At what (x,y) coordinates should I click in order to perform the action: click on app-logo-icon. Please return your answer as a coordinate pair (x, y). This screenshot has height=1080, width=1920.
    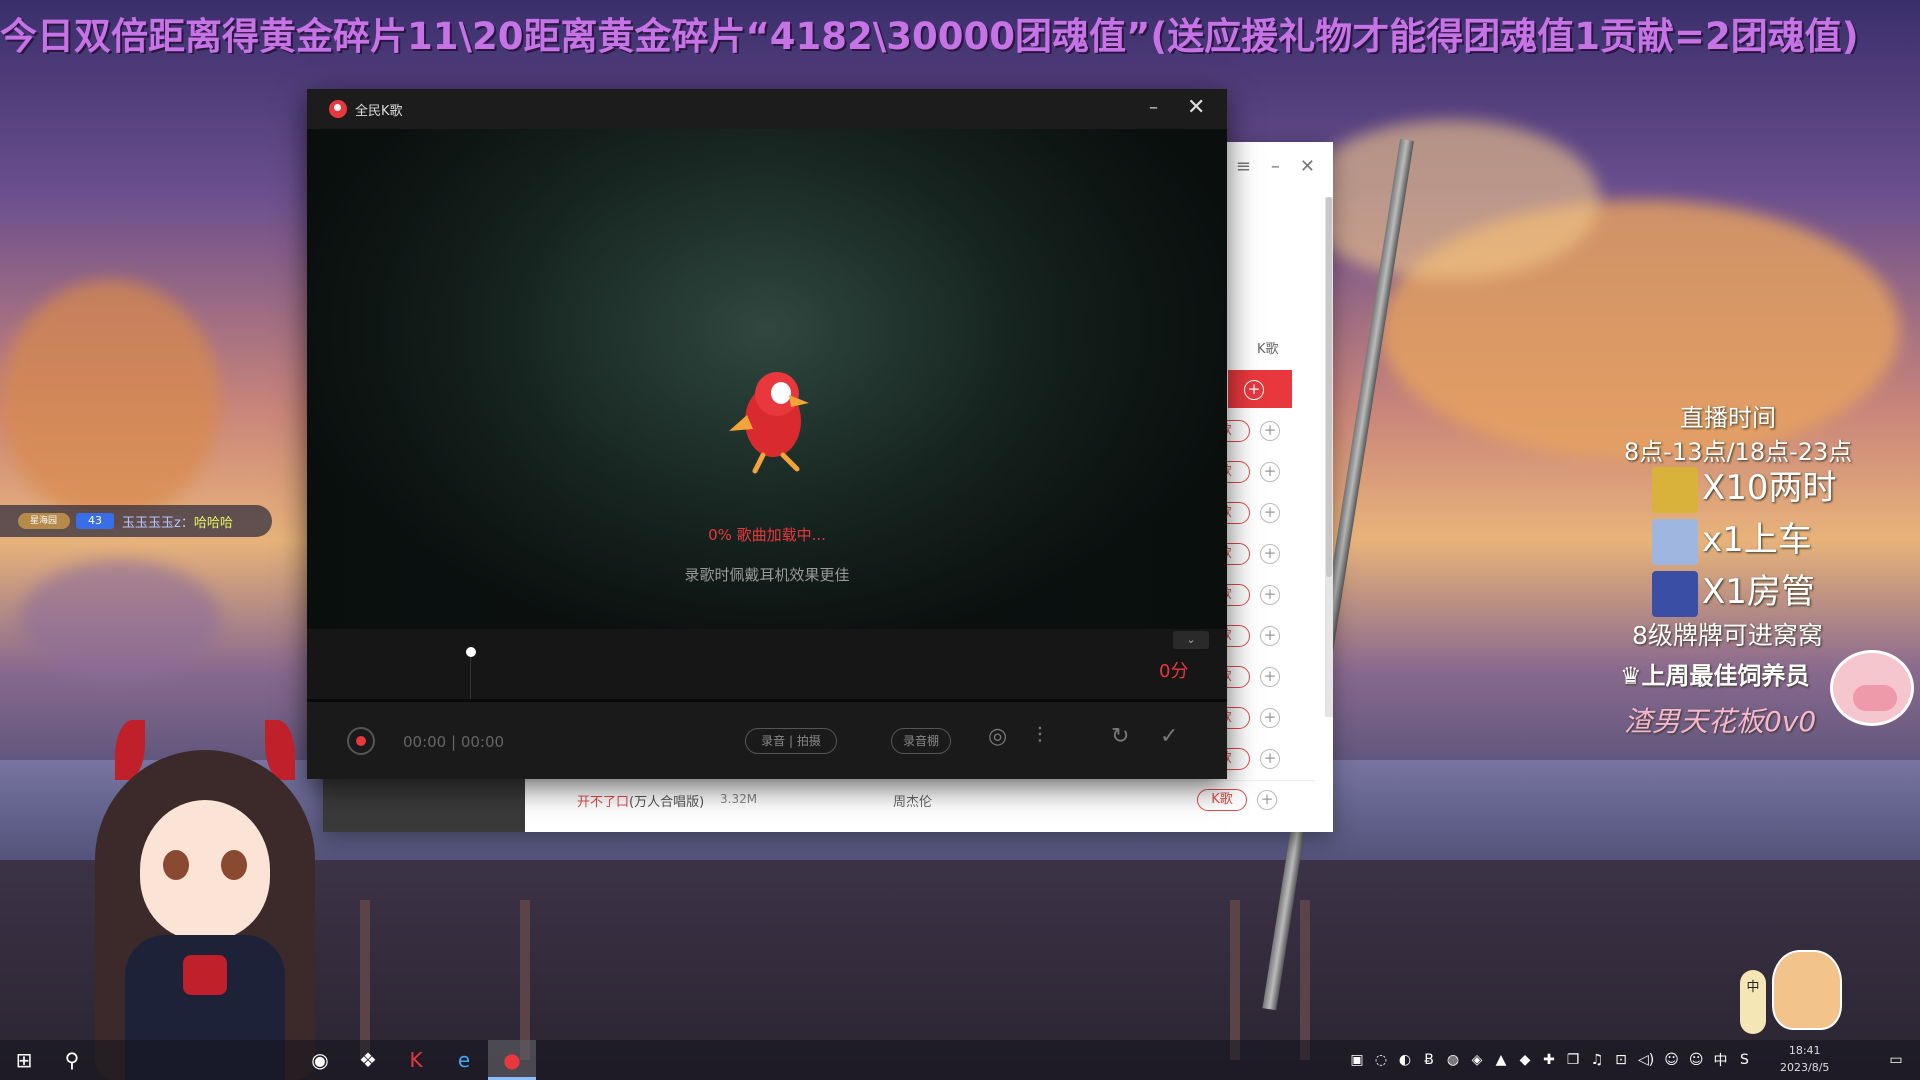
    Looking at the image, I should click on (338, 109).